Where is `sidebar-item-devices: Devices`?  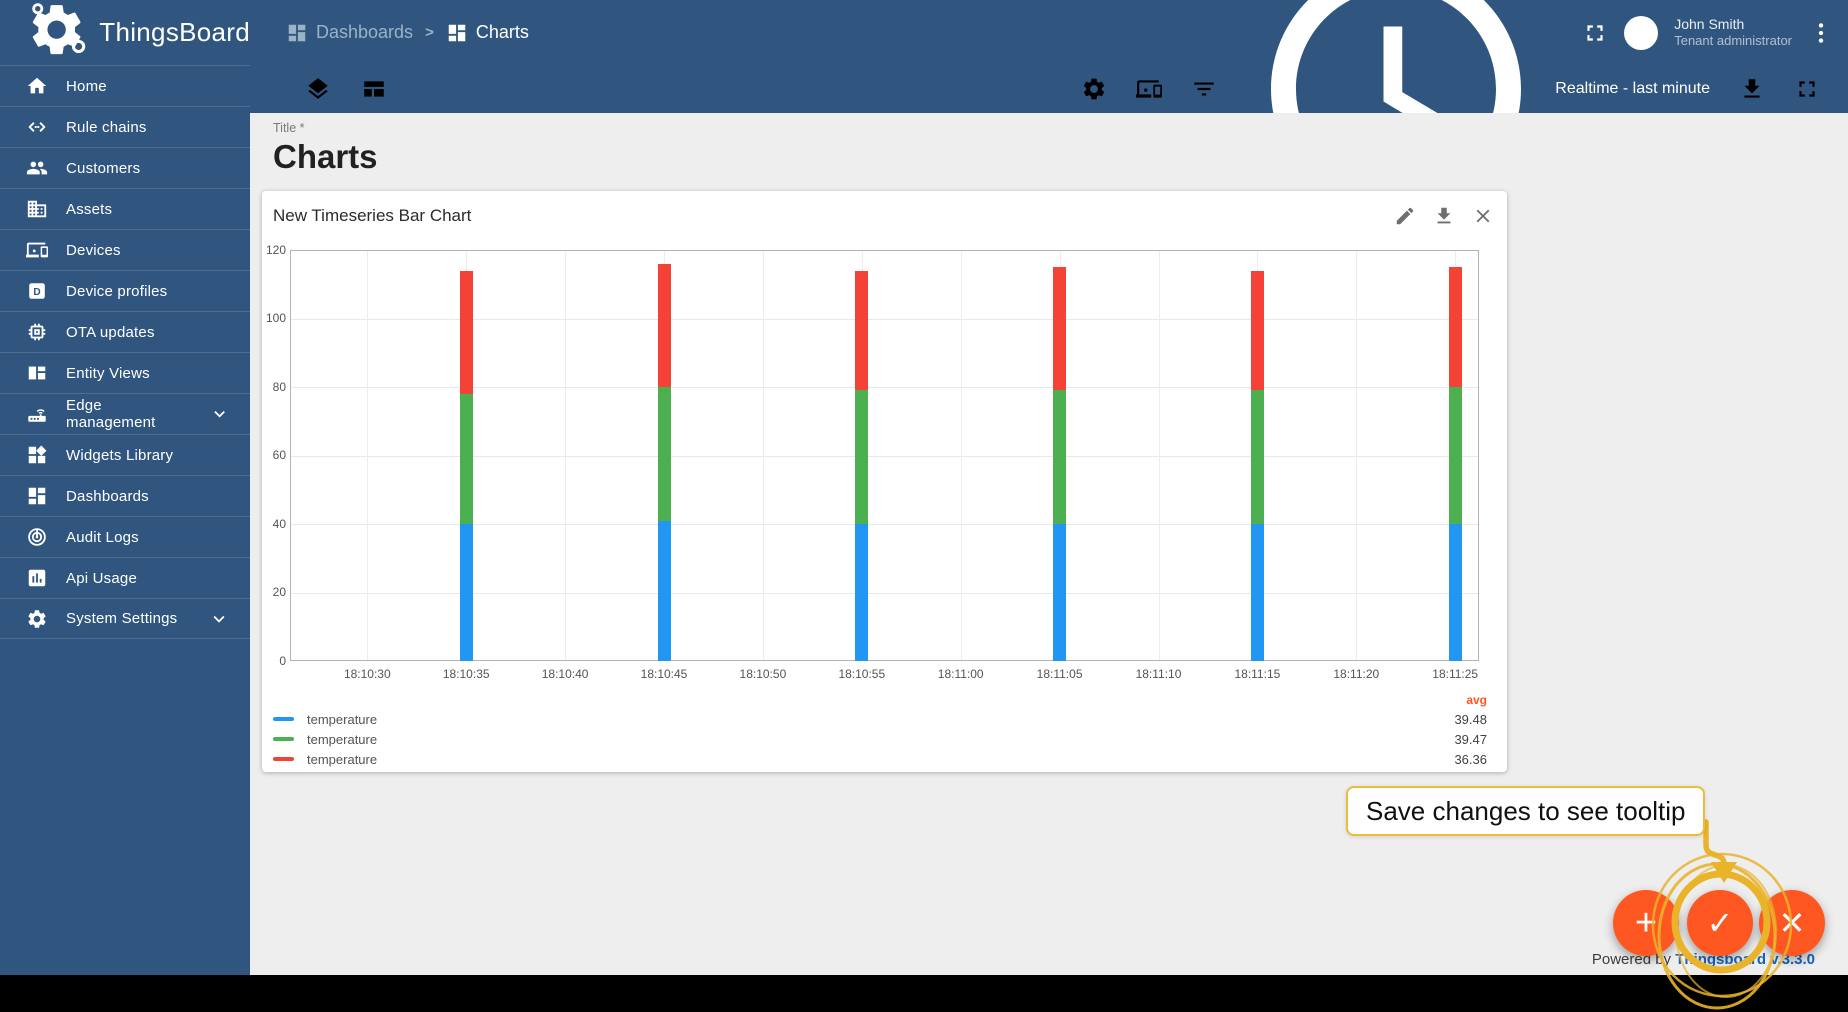 sidebar-item-devices: Devices is located at coordinates (125, 249).